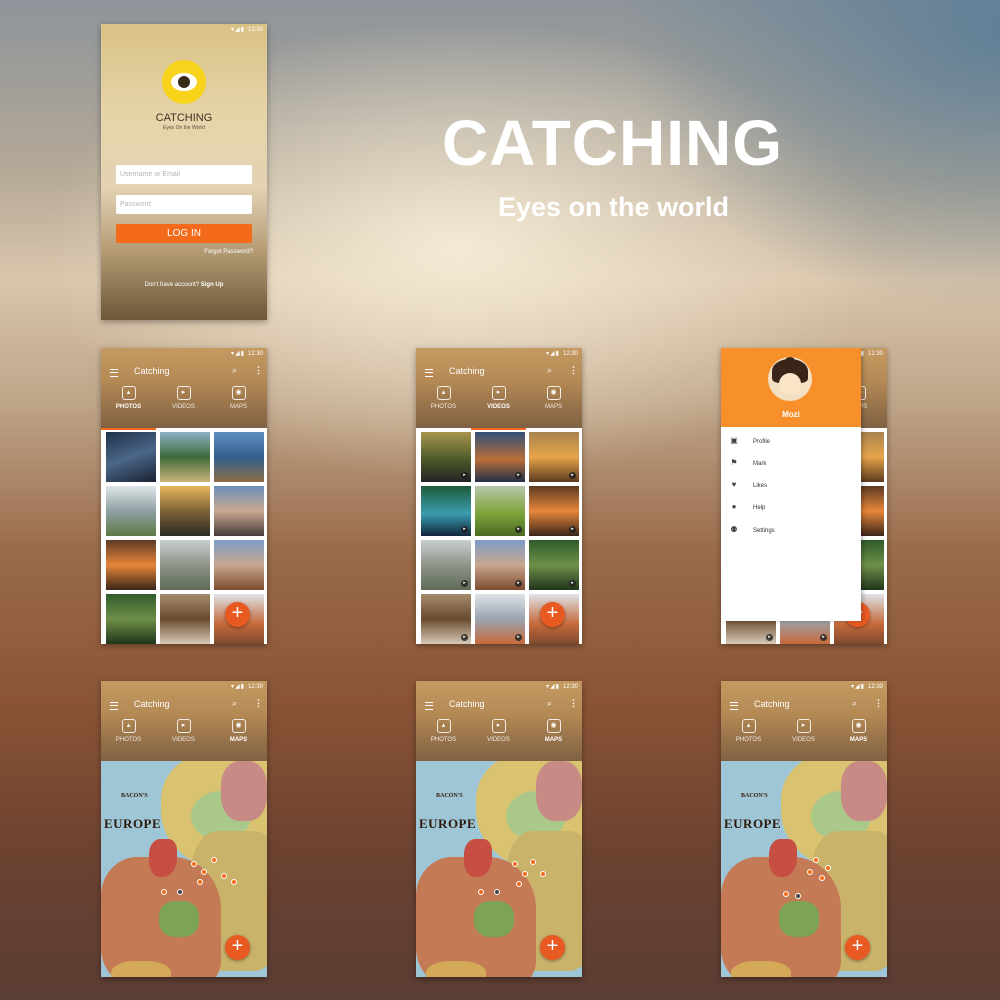 This screenshot has height=1000, width=1000. What do you see at coordinates (228, 252) in the screenshot?
I see `forgot-password-link: Forgot Password?` at bounding box center [228, 252].